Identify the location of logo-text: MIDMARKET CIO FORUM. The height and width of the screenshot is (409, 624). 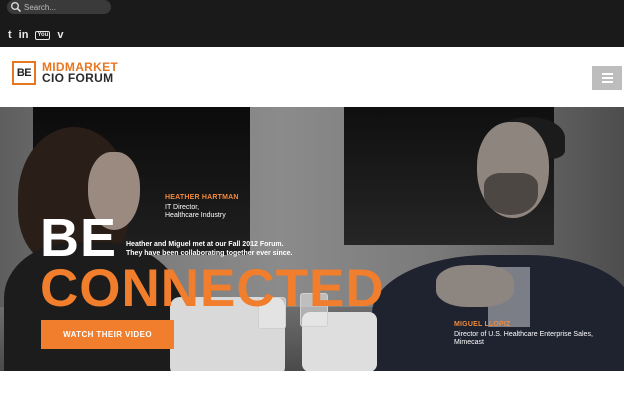
(80, 73).